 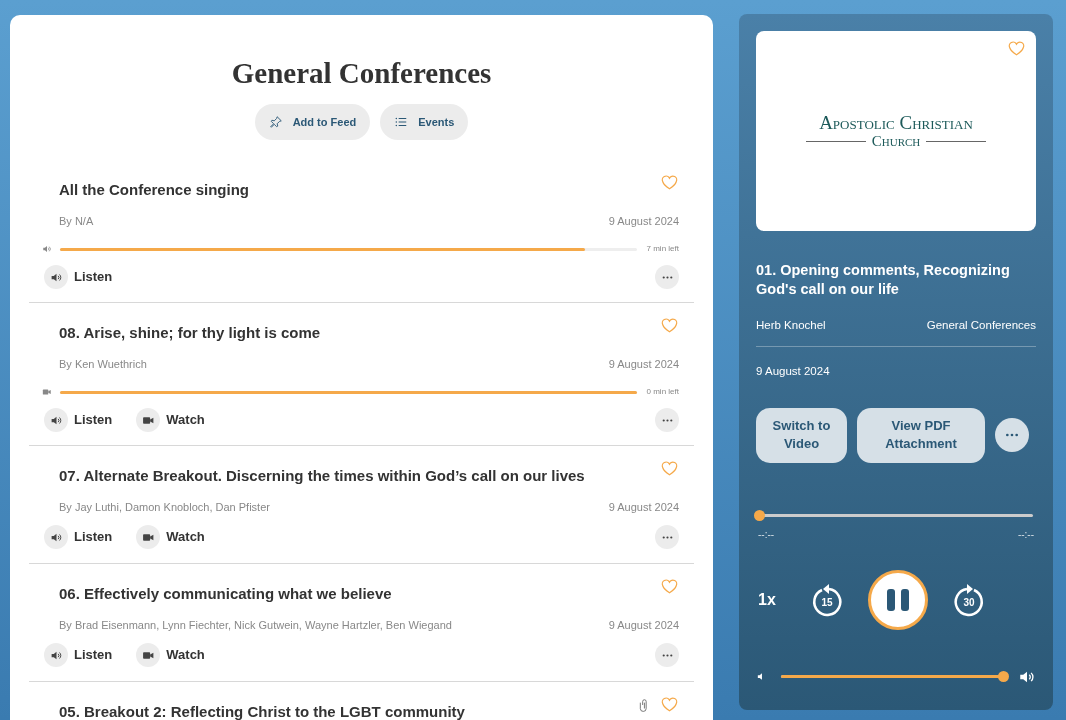 I want to click on pin-icon, so click(x=275, y=122).